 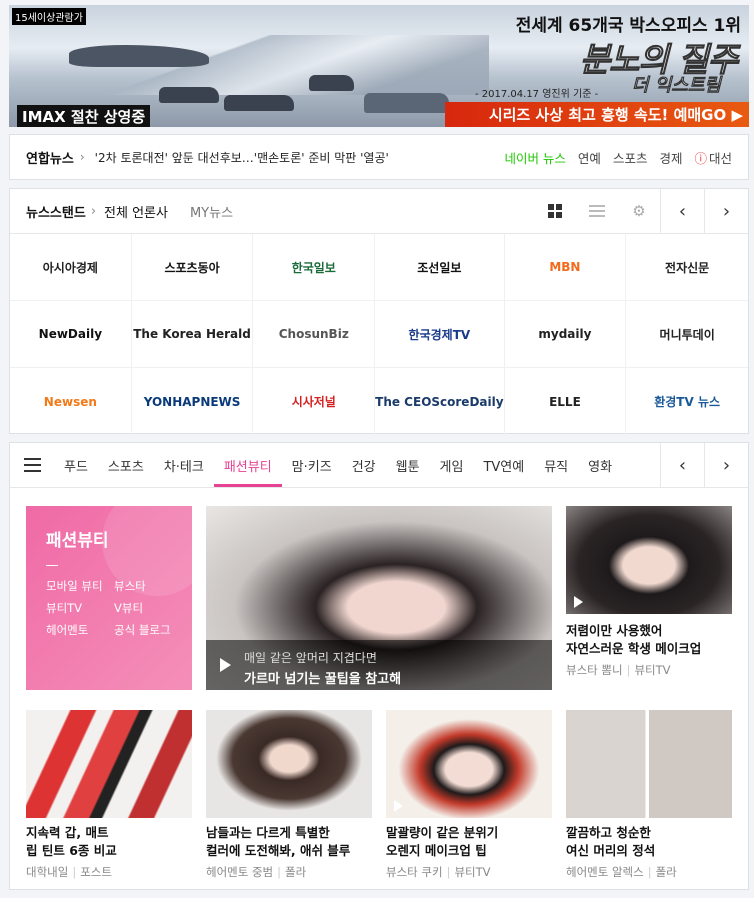 I want to click on list-view-icon, so click(x=597, y=211).